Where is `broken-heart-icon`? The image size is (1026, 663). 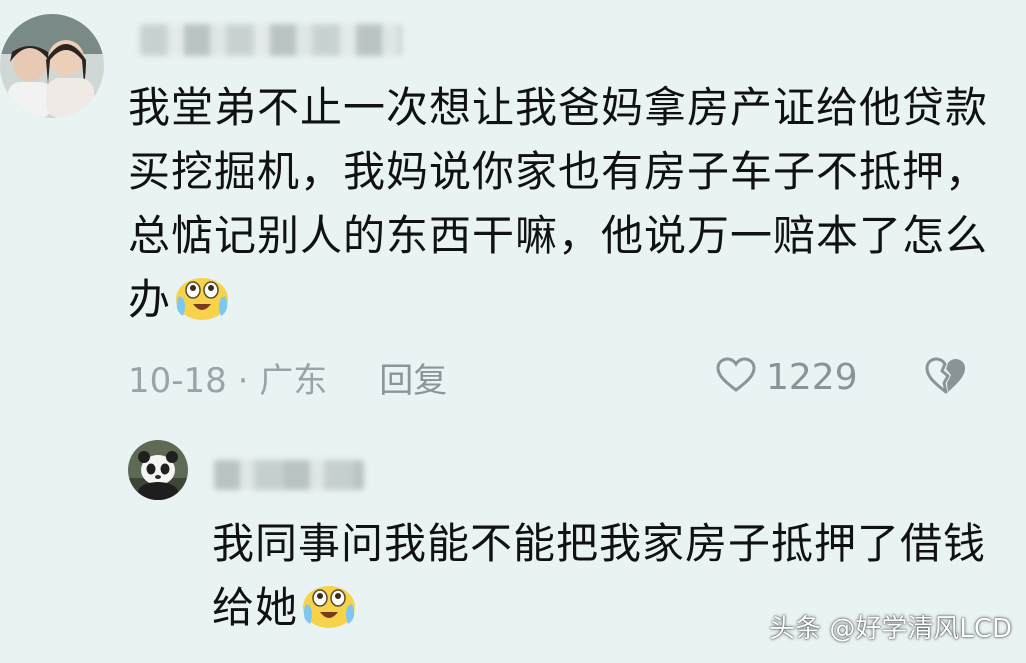 broken-heart-icon is located at coordinates (946, 378).